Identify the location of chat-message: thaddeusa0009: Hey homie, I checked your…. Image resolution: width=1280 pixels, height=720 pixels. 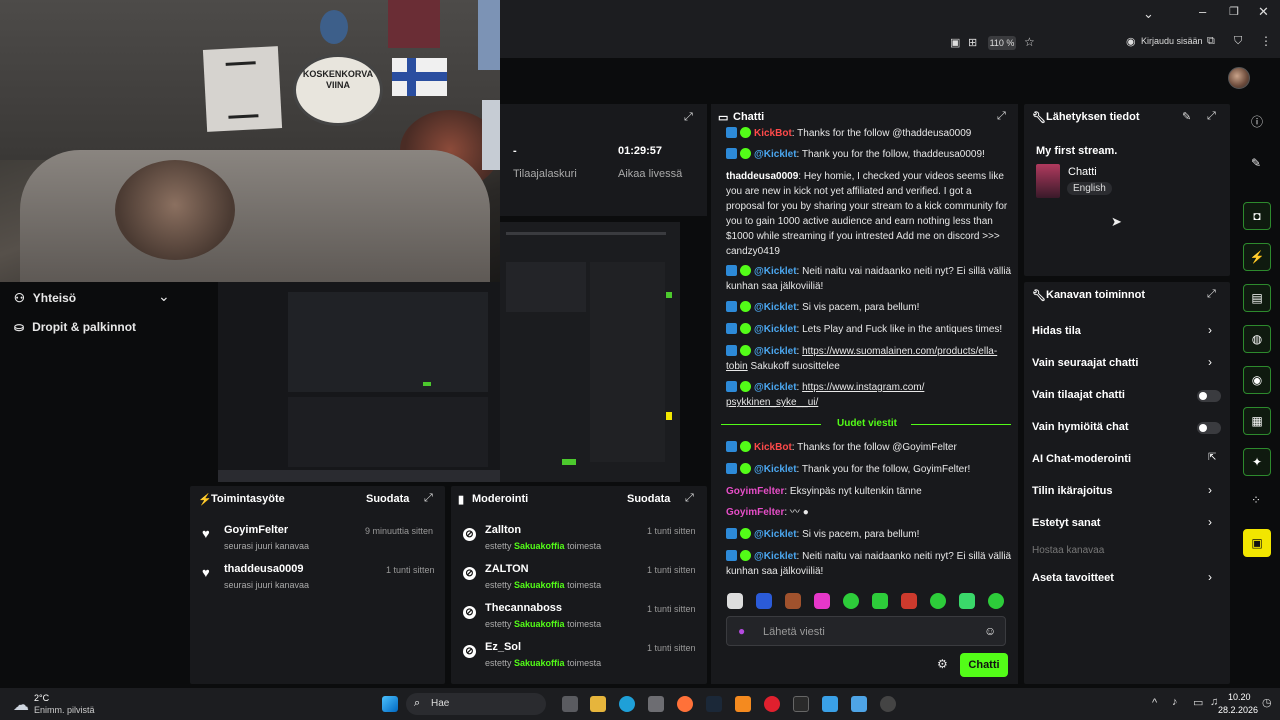
(869, 214).